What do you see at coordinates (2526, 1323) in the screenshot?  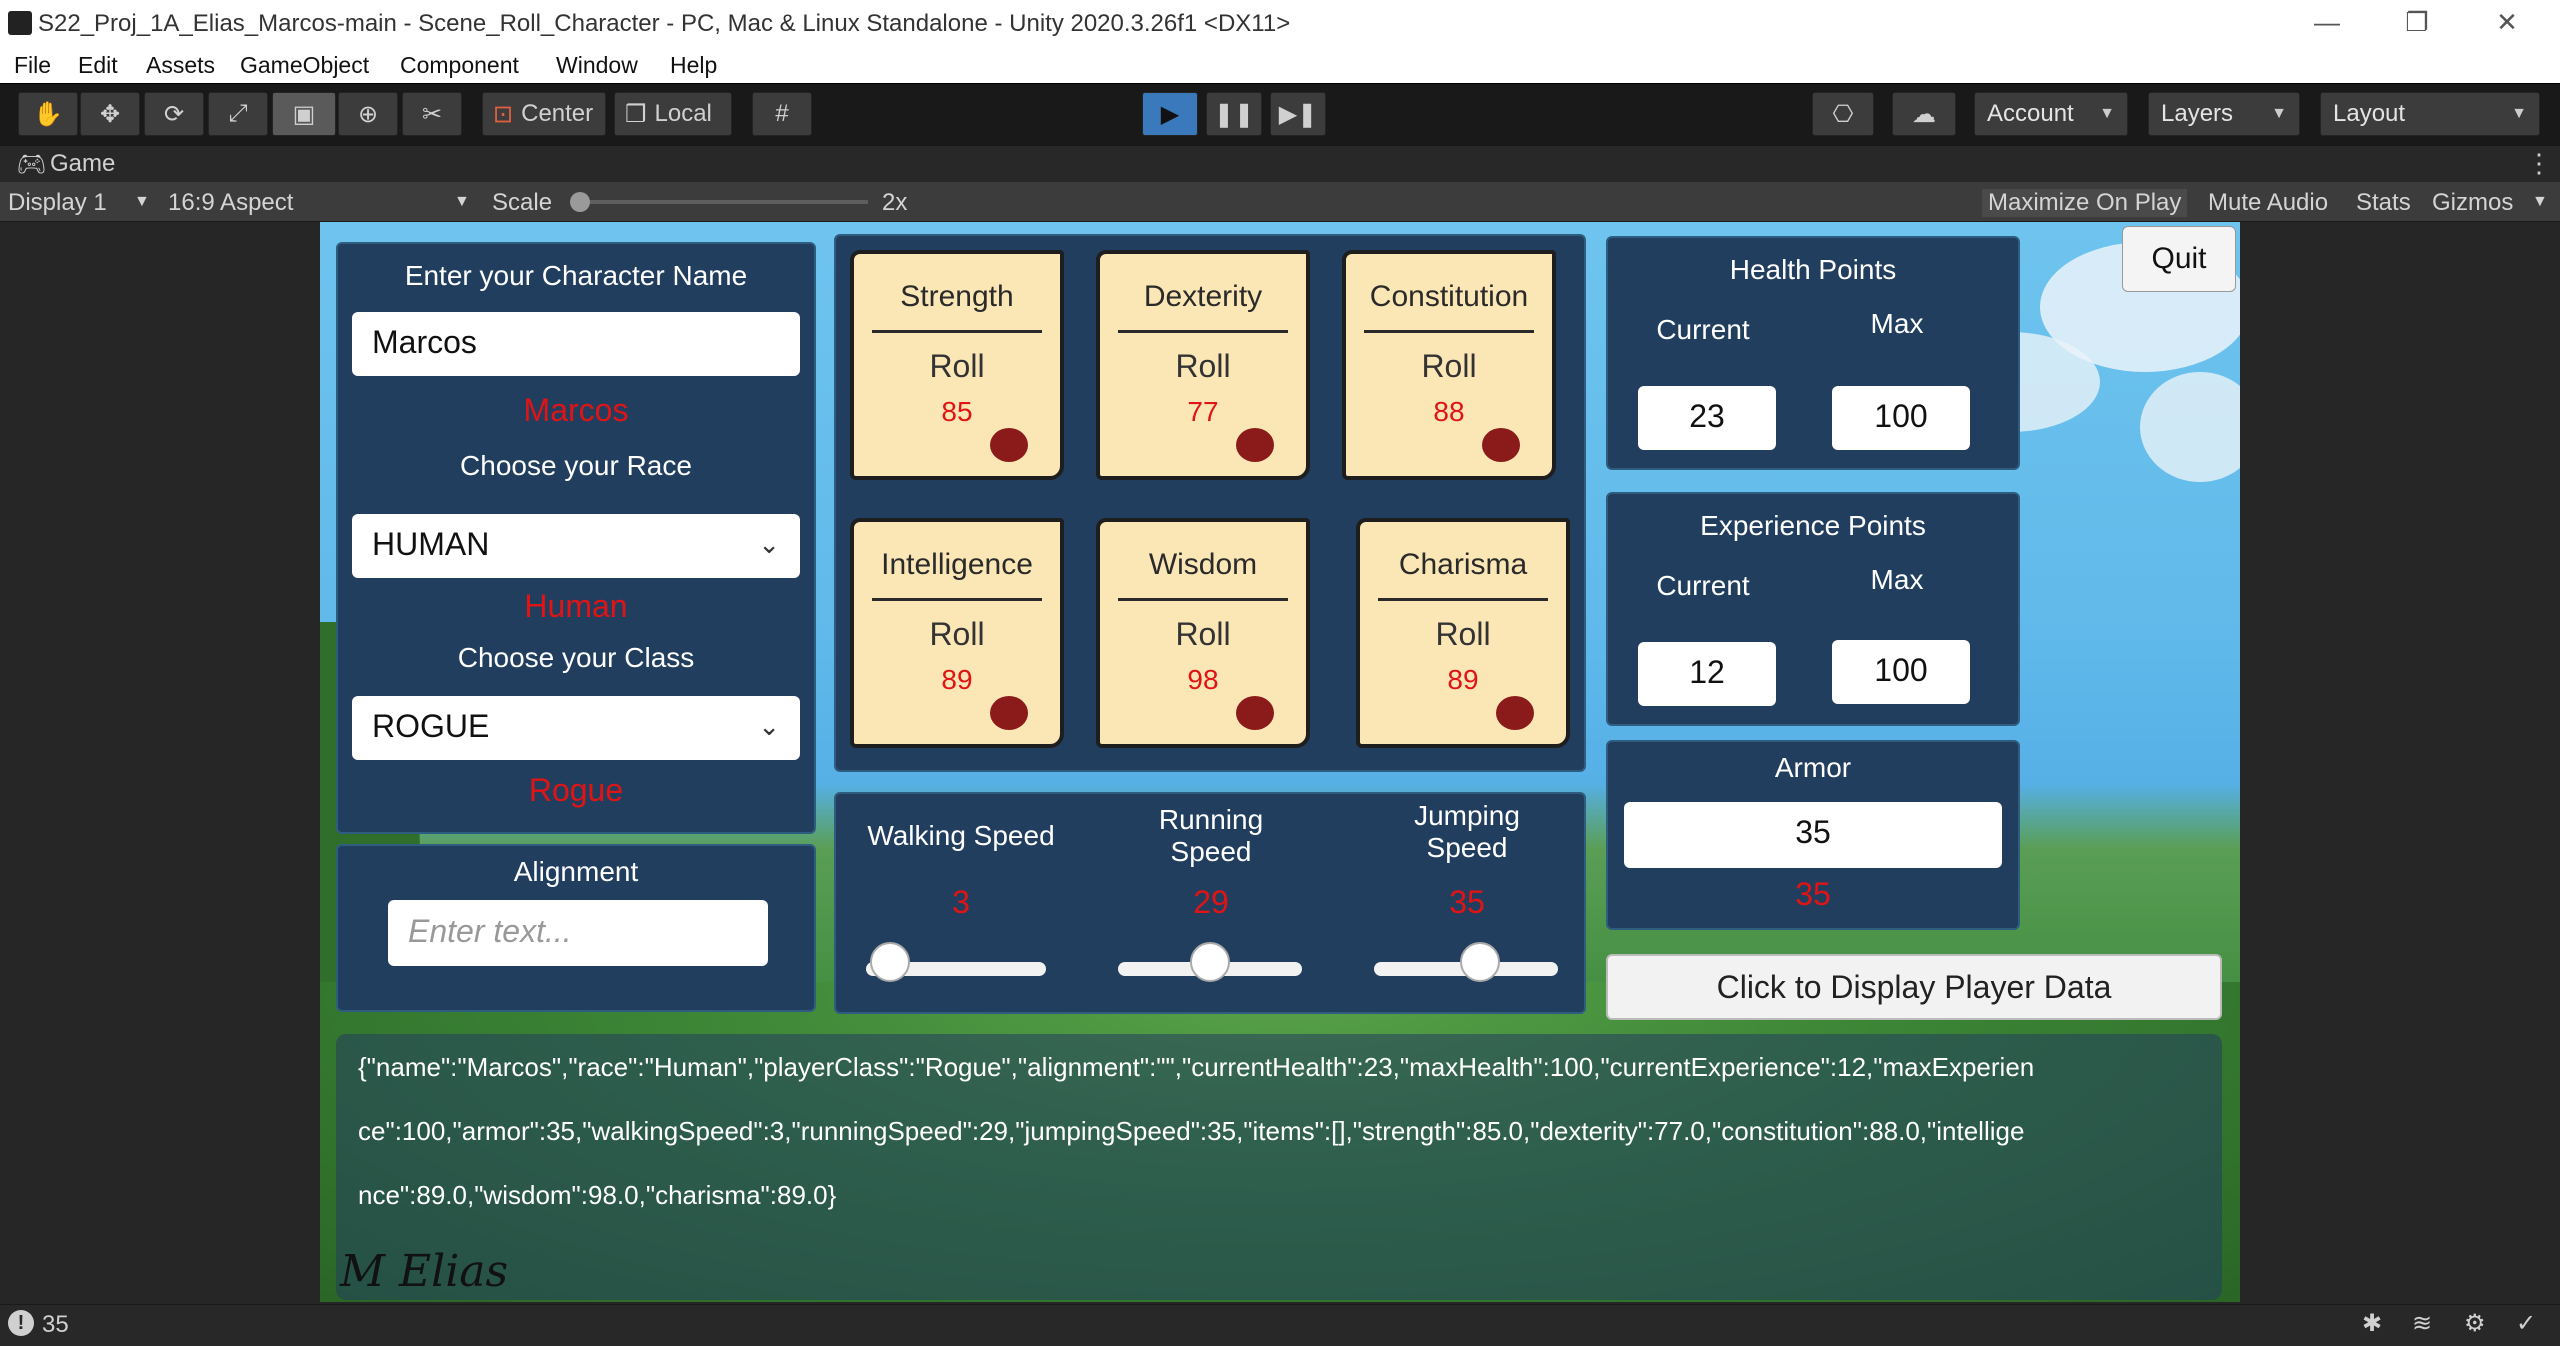 I see `check-icon: ✓` at bounding box center [2526, 1323].